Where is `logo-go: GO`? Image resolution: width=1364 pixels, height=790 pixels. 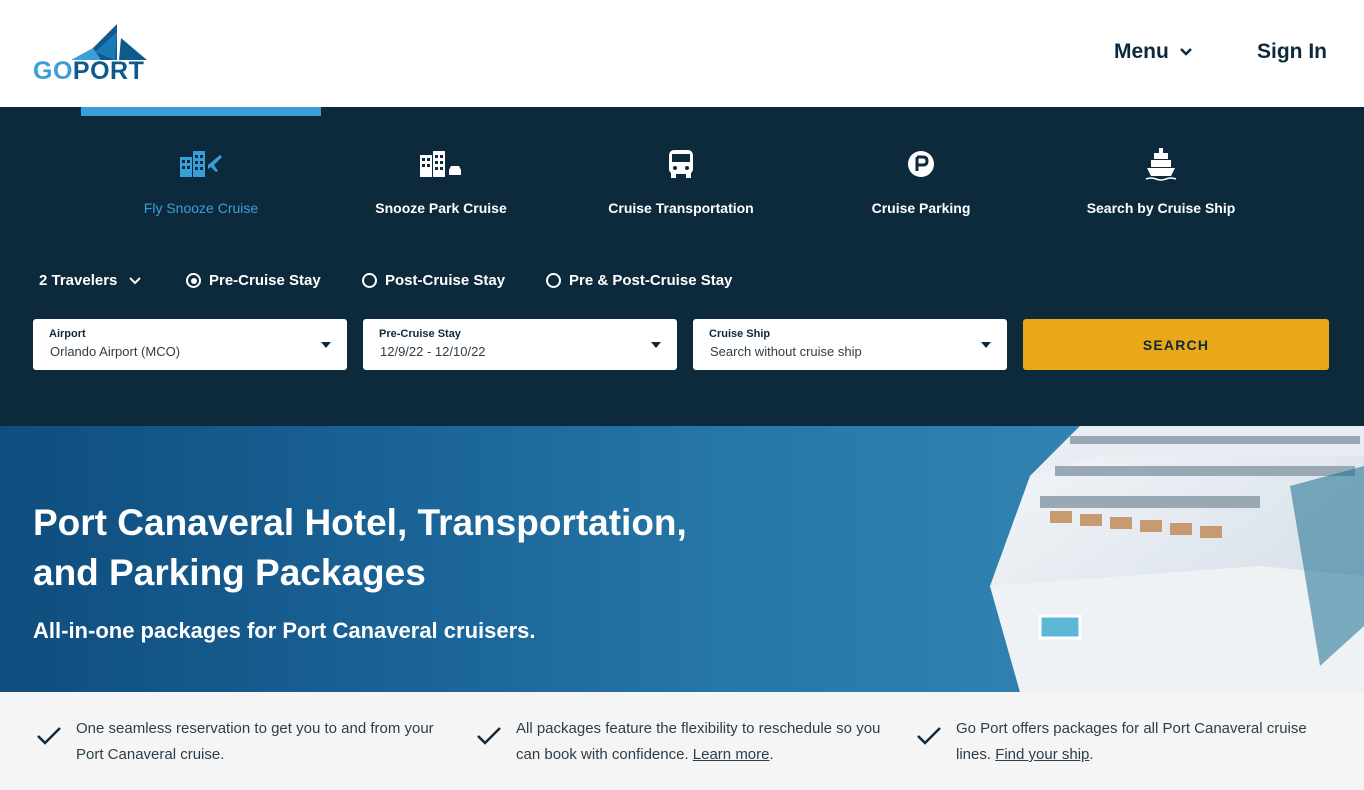 logo-go: GO is located at coordinates (53, 71).